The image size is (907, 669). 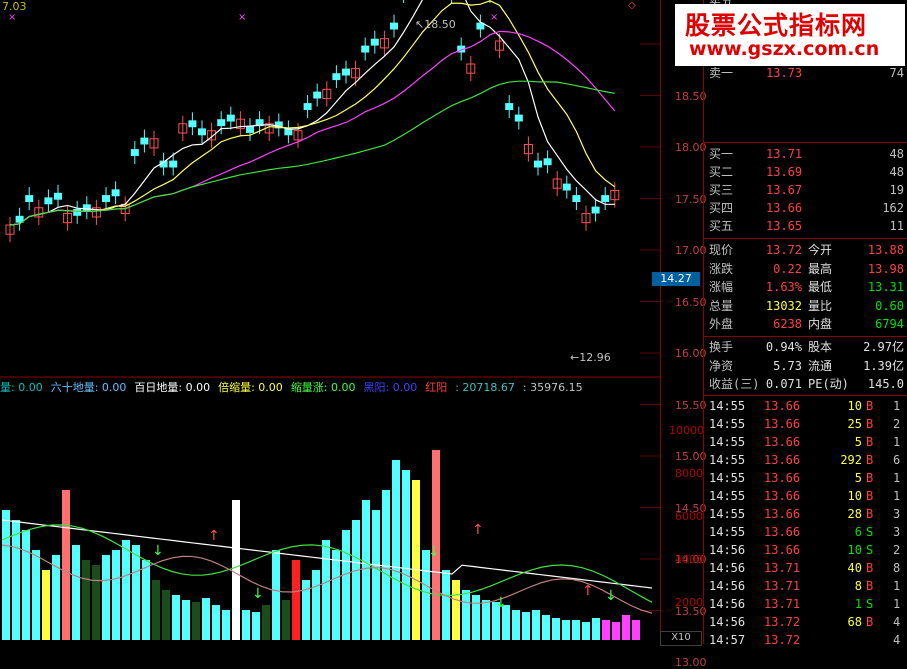 What do you see at coordinates (588, 591) in the screenshot?
I see `signal-arrow-icon: ↑` at bounding box center [588, 591].